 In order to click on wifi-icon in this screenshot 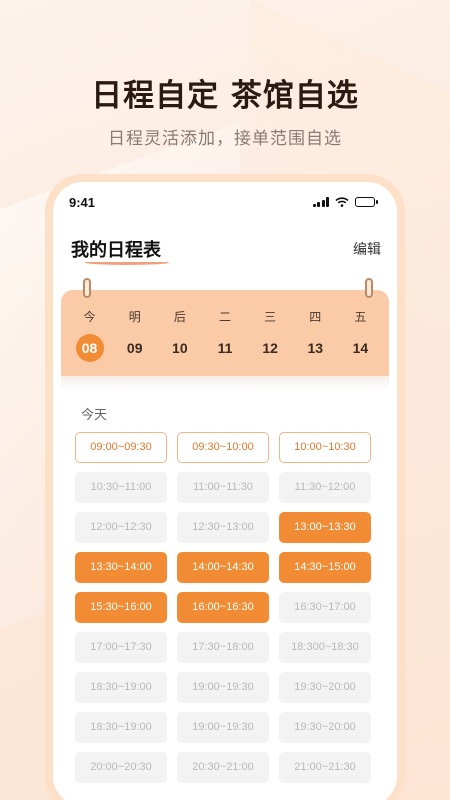, I will do `click(342, 202)`.